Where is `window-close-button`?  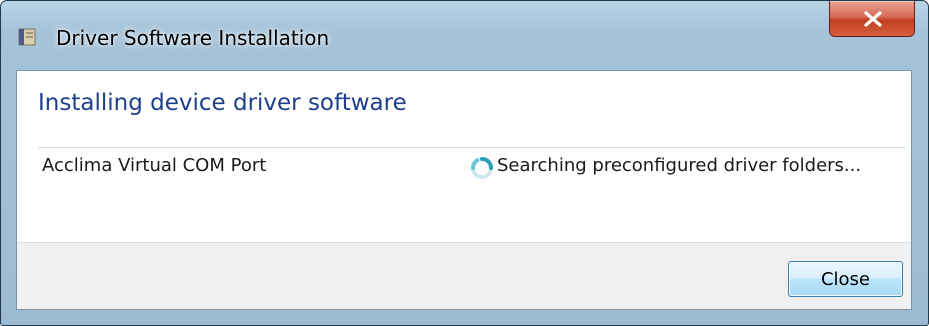 window-close-button is located at coordinates (872, 19).